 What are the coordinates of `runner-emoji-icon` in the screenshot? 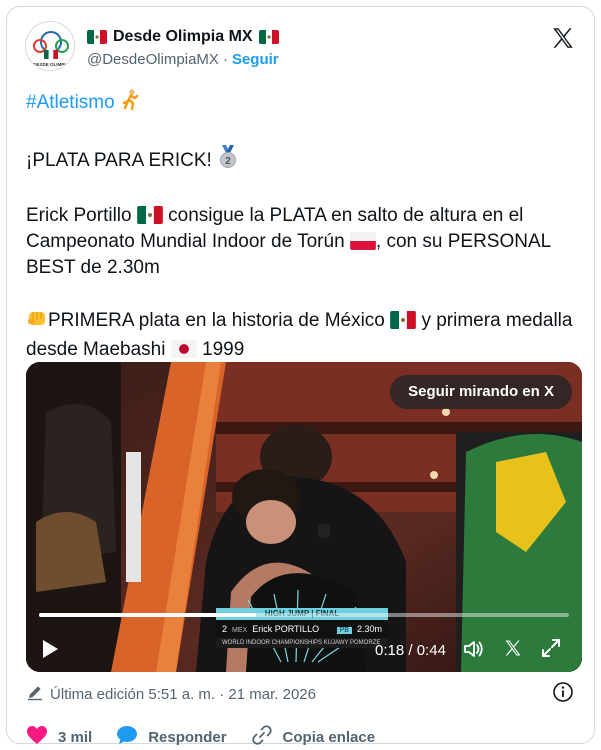 It's located at (130, 104).